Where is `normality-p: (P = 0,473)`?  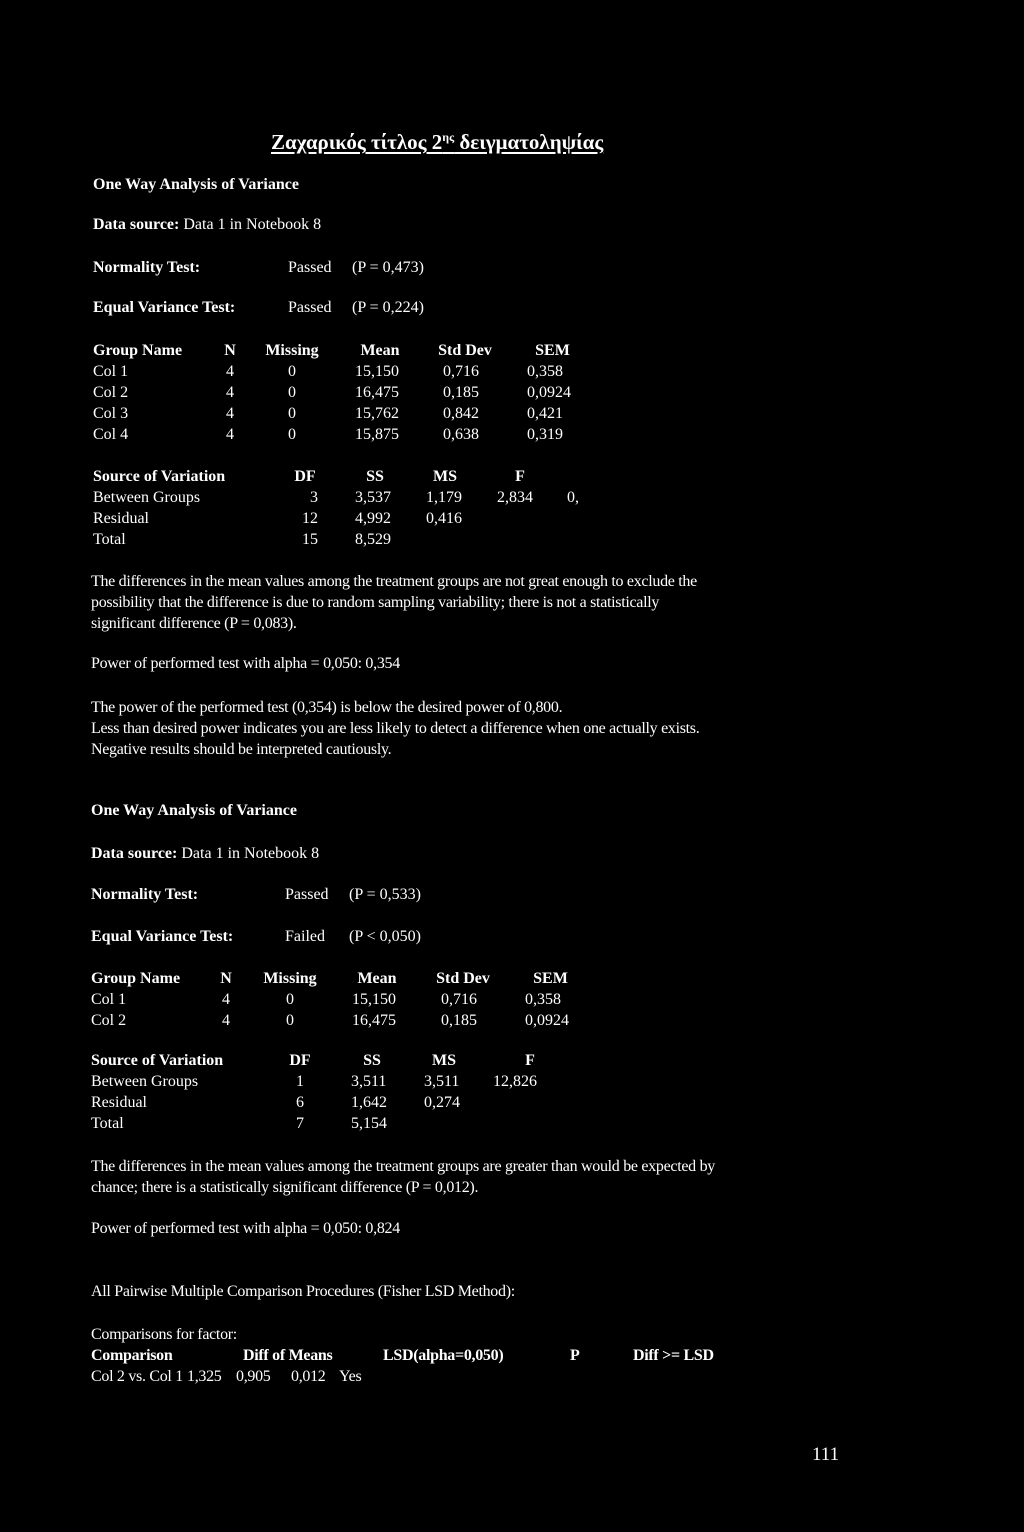 normality-p: (P = 0,473) is located at coordinates (388, 267).